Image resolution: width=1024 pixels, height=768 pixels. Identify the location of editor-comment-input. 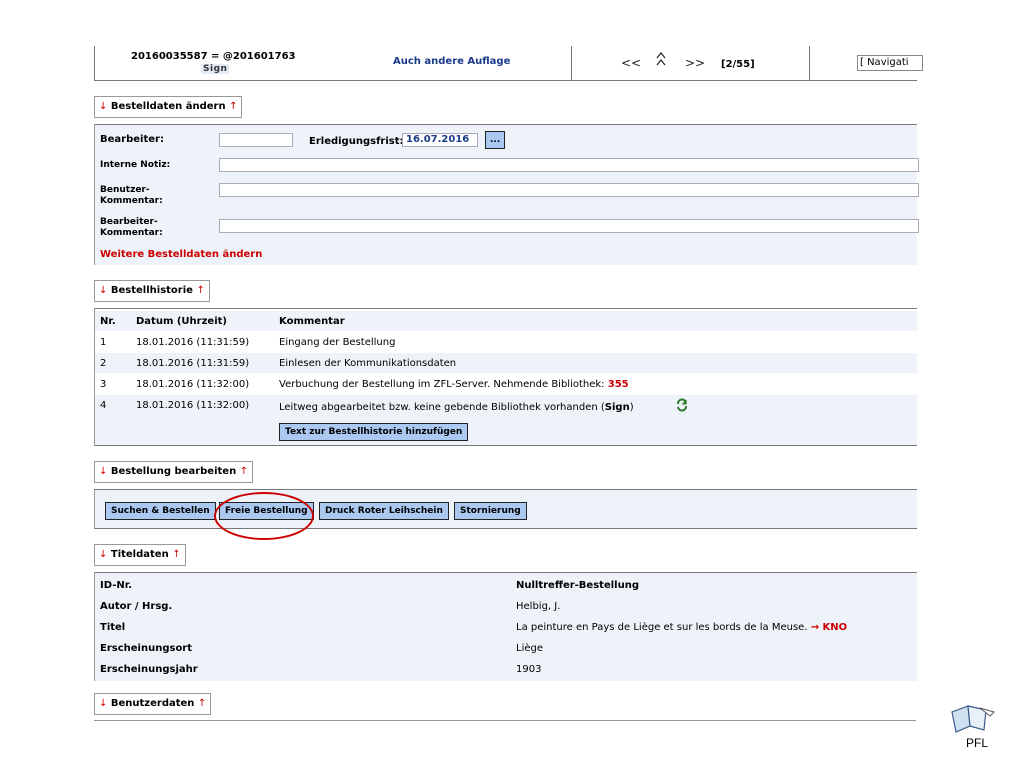
(569, 226).